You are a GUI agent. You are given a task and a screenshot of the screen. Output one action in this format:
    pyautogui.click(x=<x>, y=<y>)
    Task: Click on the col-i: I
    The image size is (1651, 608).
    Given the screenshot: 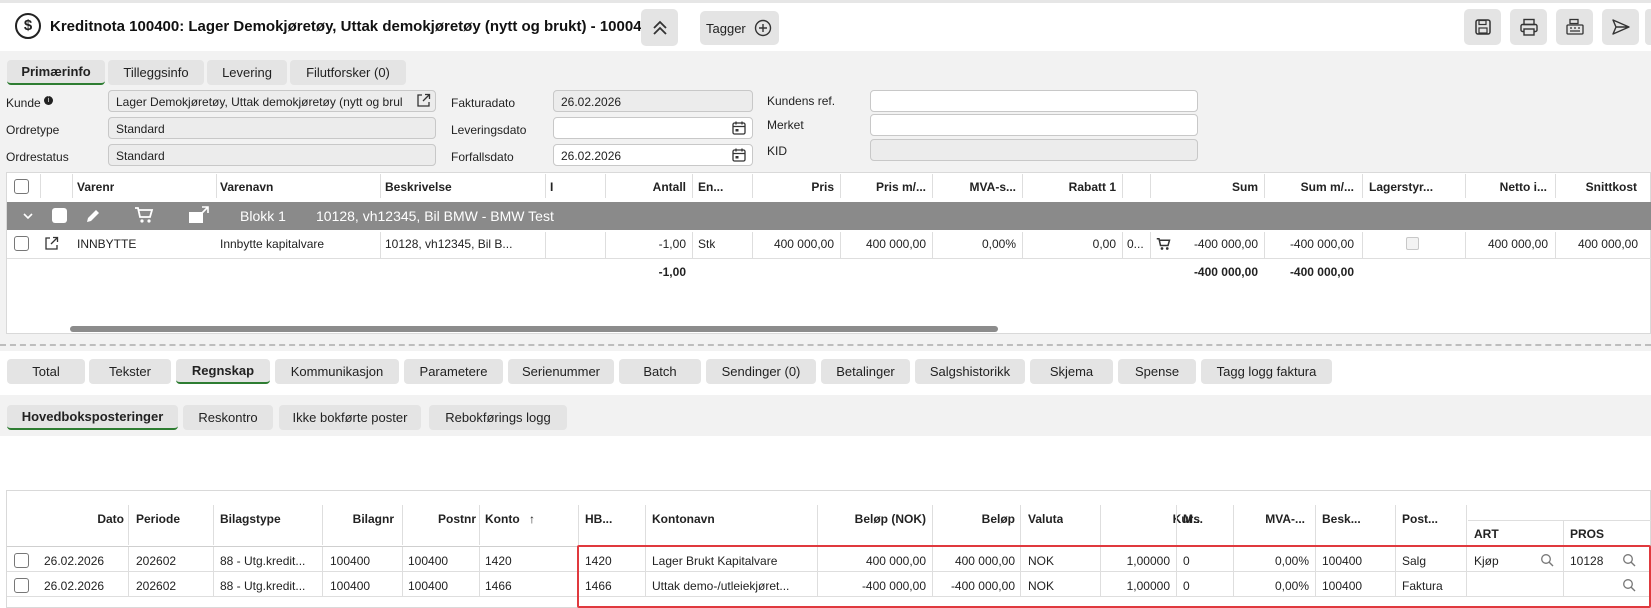 What is the action you would take?
    pyautogui.click(x=551, y=187)
    